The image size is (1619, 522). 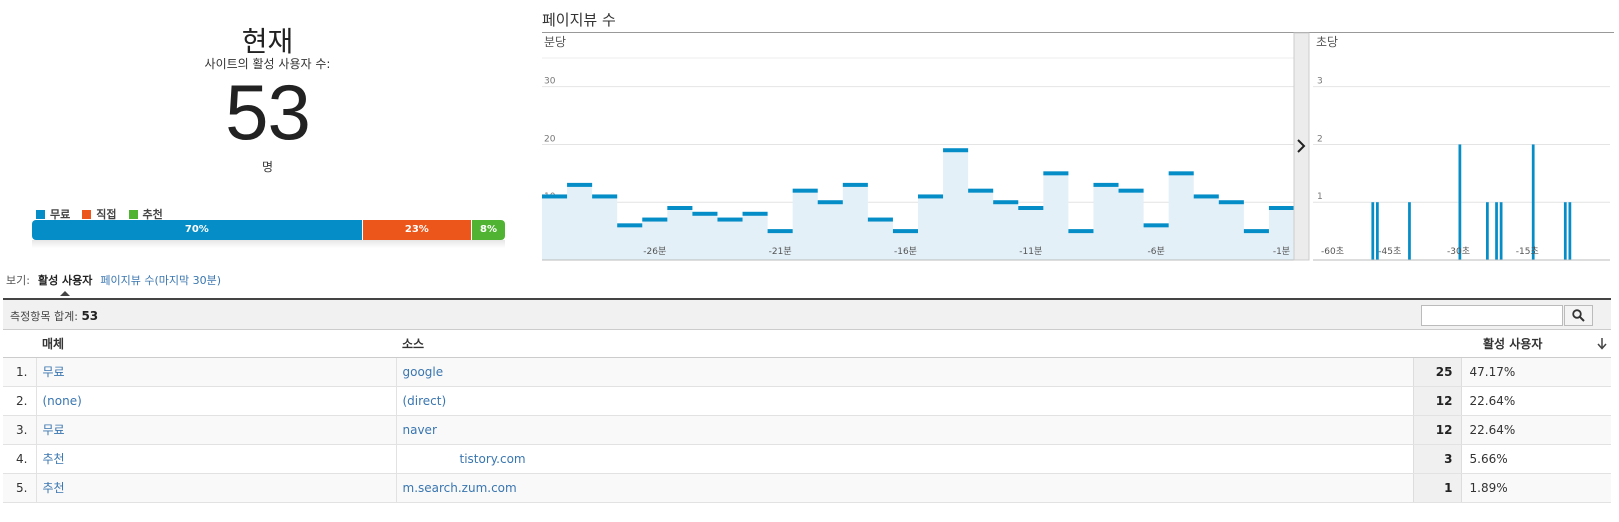 I want to click on tab-active-users: 활성 사용자, so click(x=65, y=284).